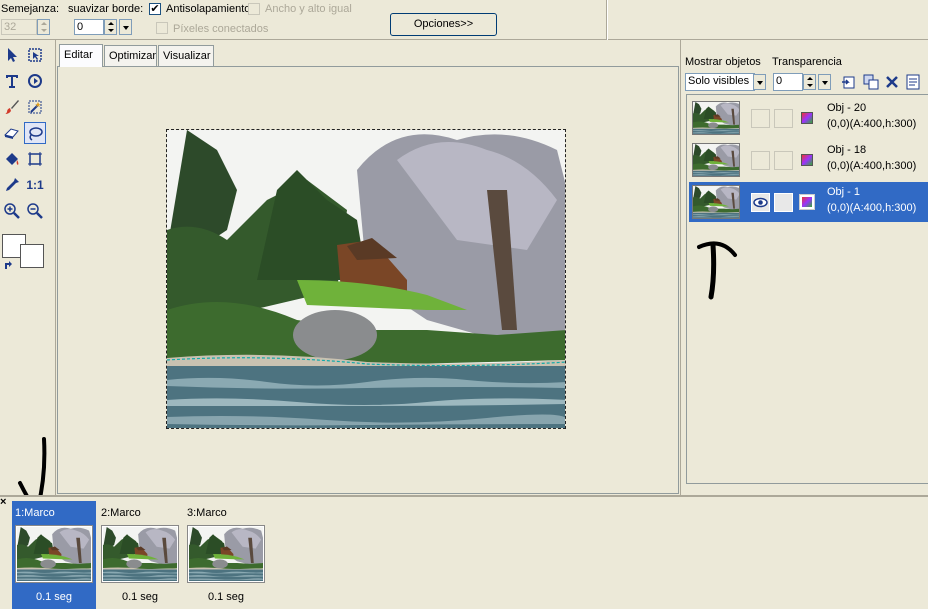 The width and height of the screenshot is (928, 609). What do you see at coordinates (125, 27) in the screenshot?
I see `suavizar-dropdown-button` at bounding box center [125, 27].